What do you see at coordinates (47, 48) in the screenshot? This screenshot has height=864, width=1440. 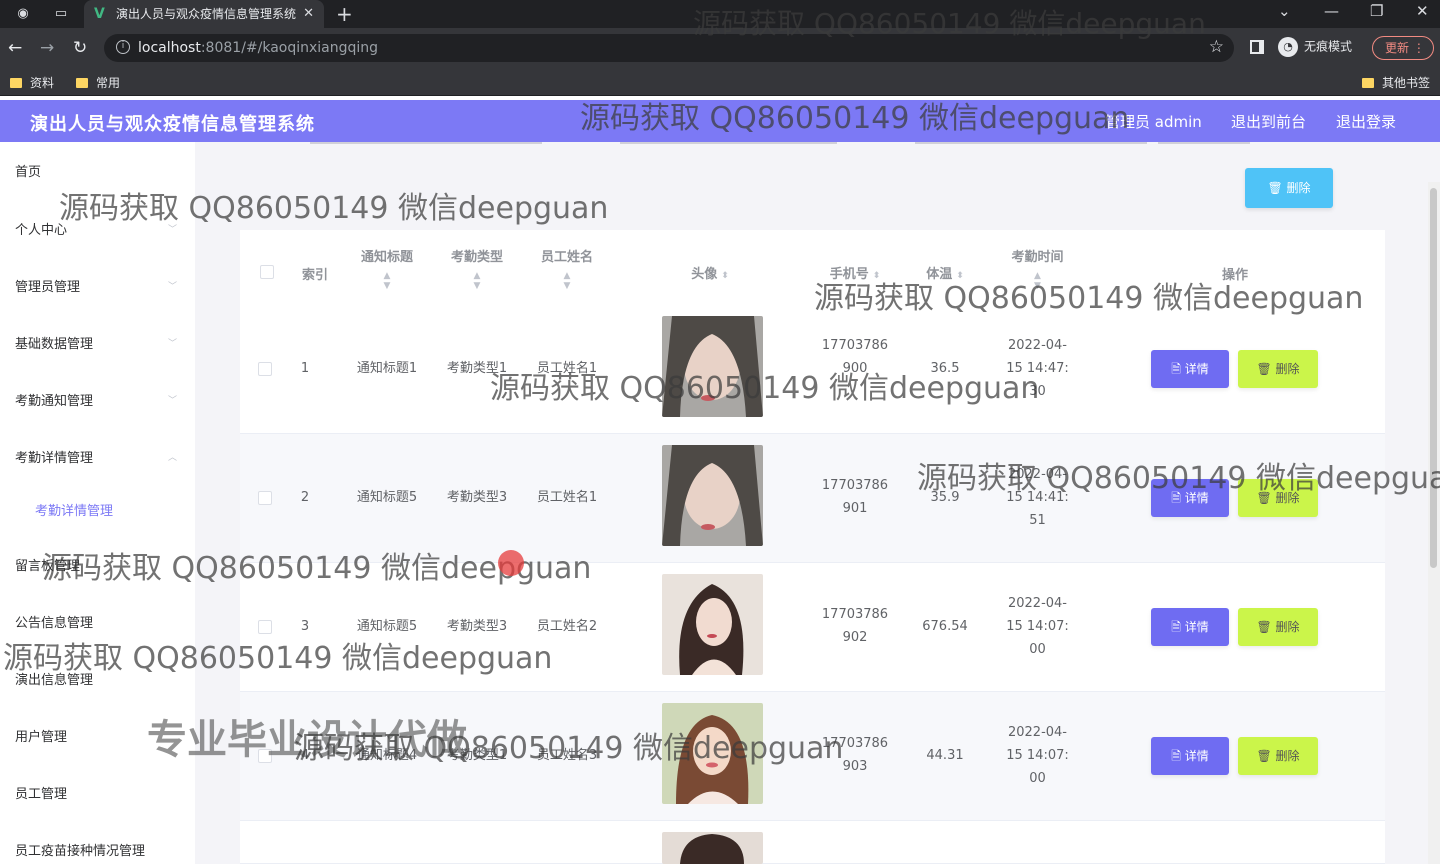 I see `forward-icon: →` at bounding box center [47, 48].